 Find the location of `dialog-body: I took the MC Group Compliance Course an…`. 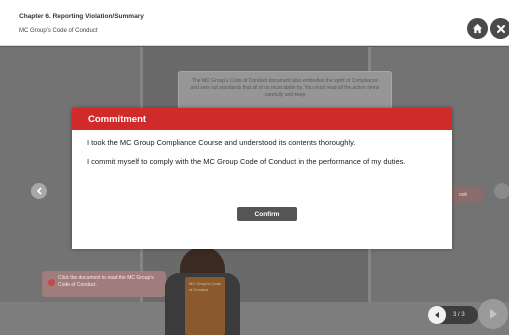

dialog-body: I took the MC Group Compliance Course an… is located at coordinates (262, 148).